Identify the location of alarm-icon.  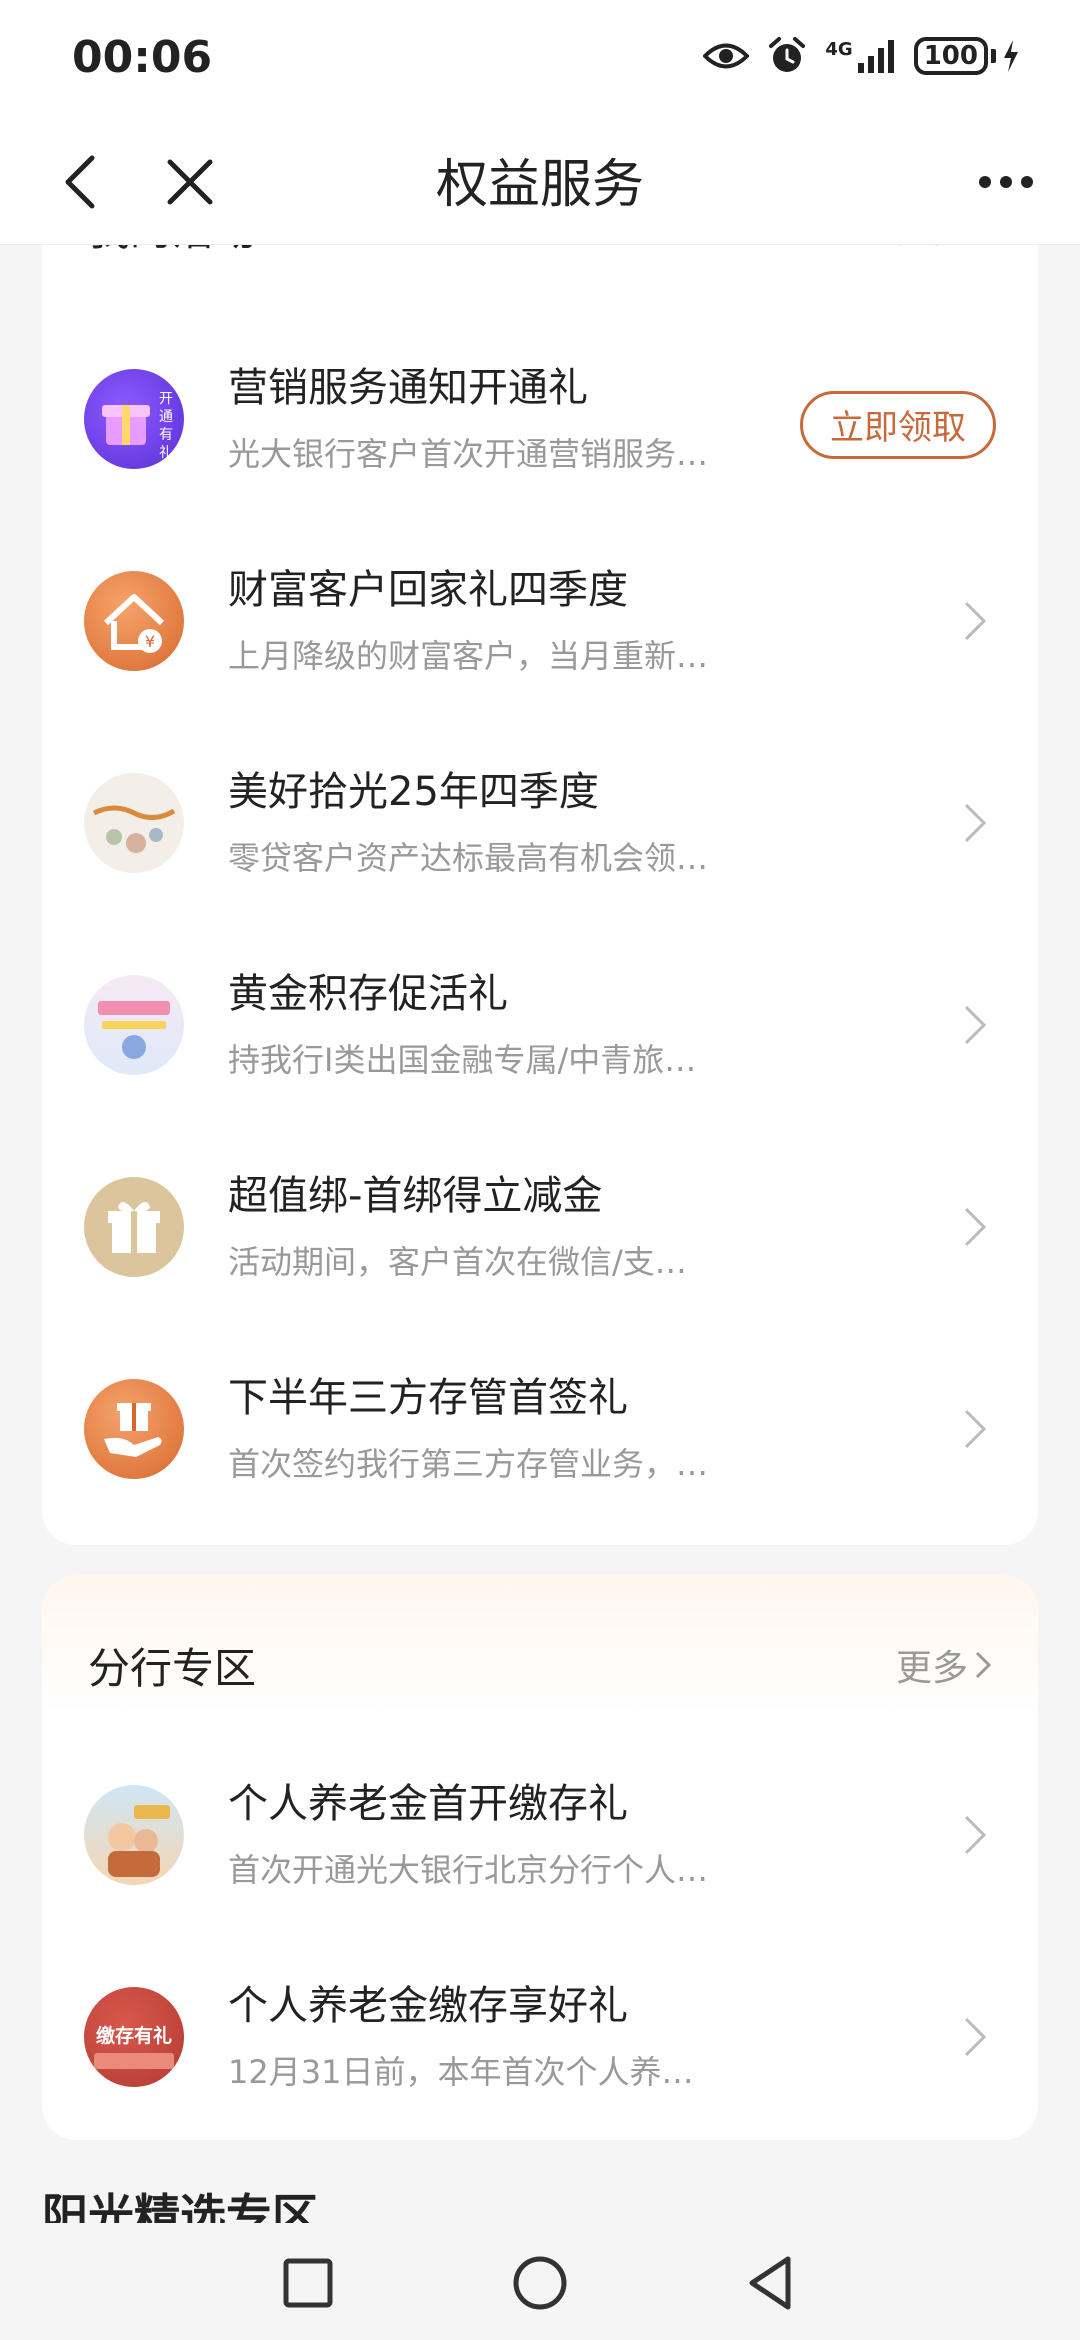
(787, 54).